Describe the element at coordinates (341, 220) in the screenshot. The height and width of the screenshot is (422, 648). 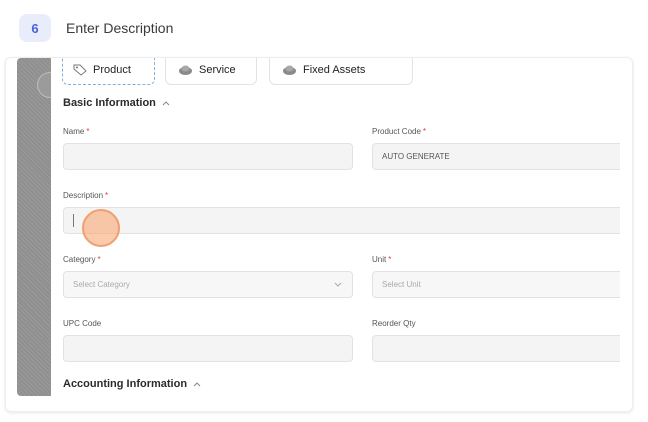
I see `description-input` at that location.